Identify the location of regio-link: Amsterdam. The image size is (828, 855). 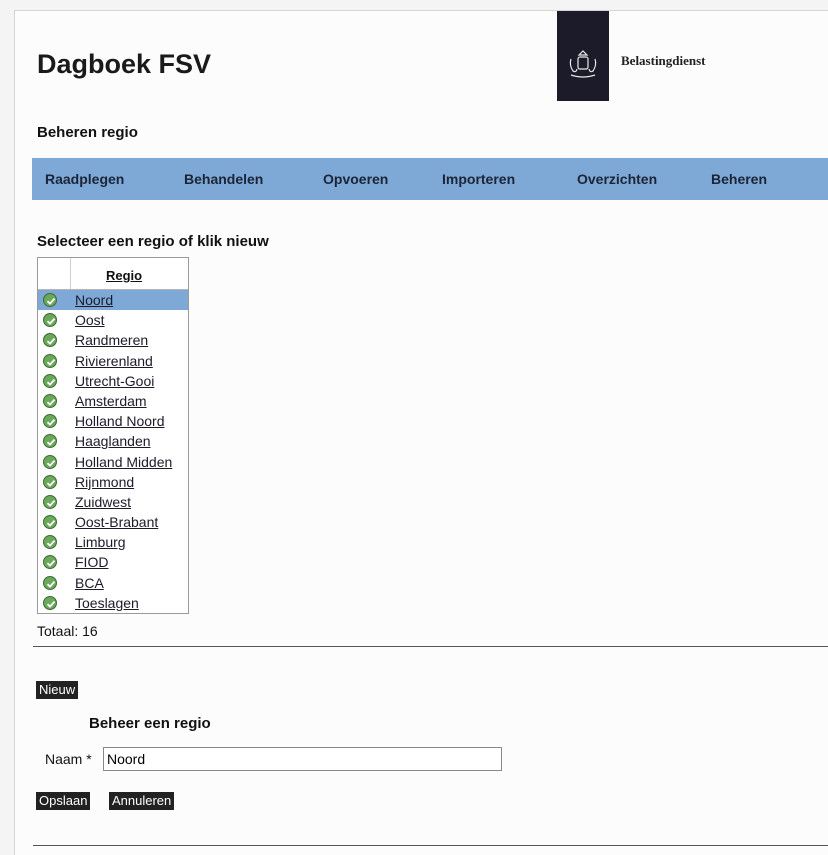
(111, 401).